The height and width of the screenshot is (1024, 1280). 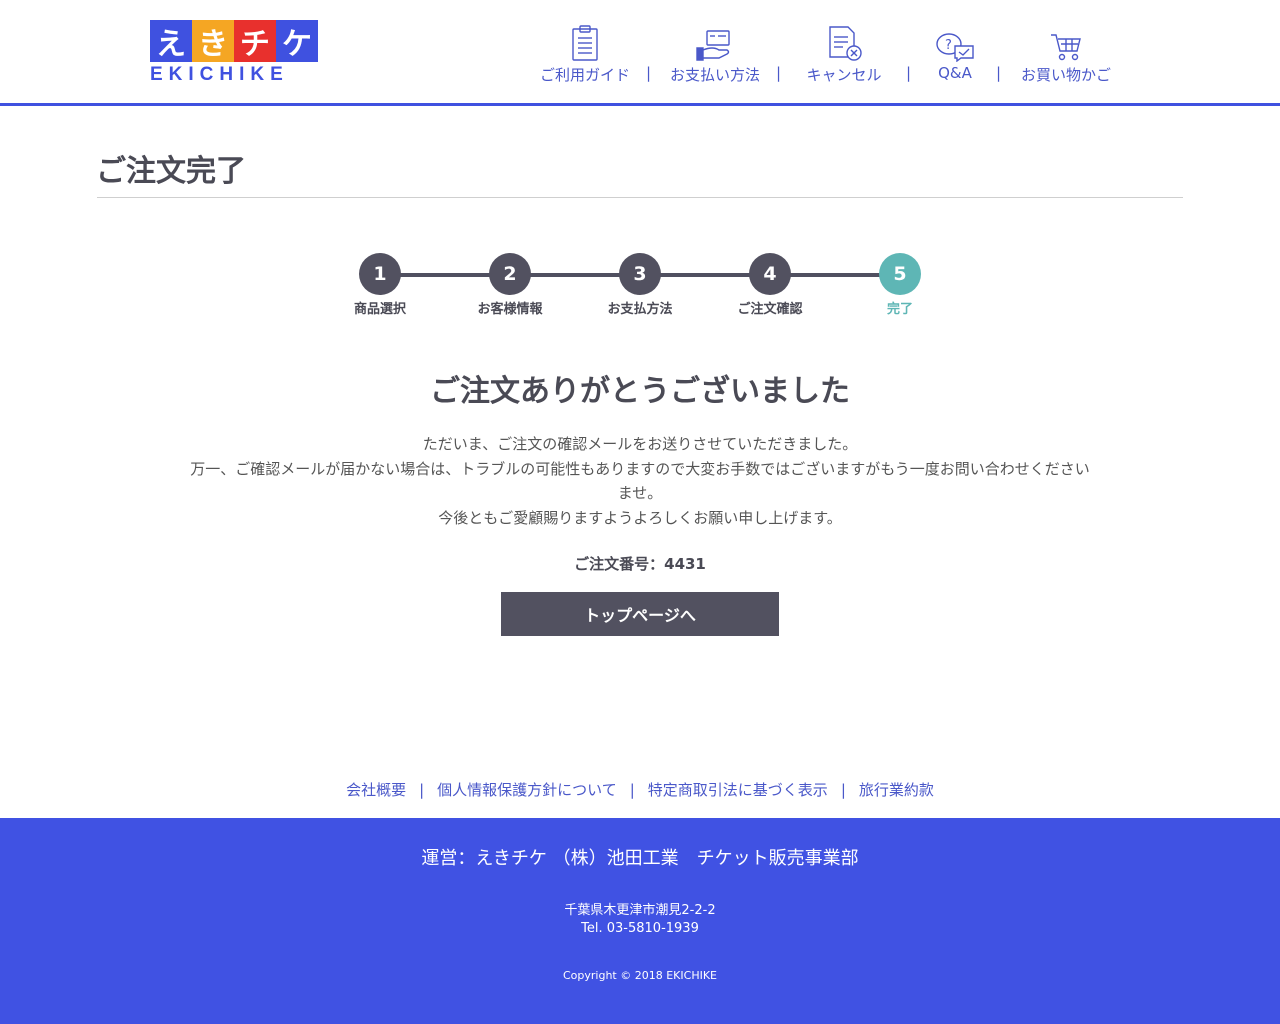 I want to click on footer-copyright: Copyright © 2018 EKICHIKE, so click(x=640, y=975).